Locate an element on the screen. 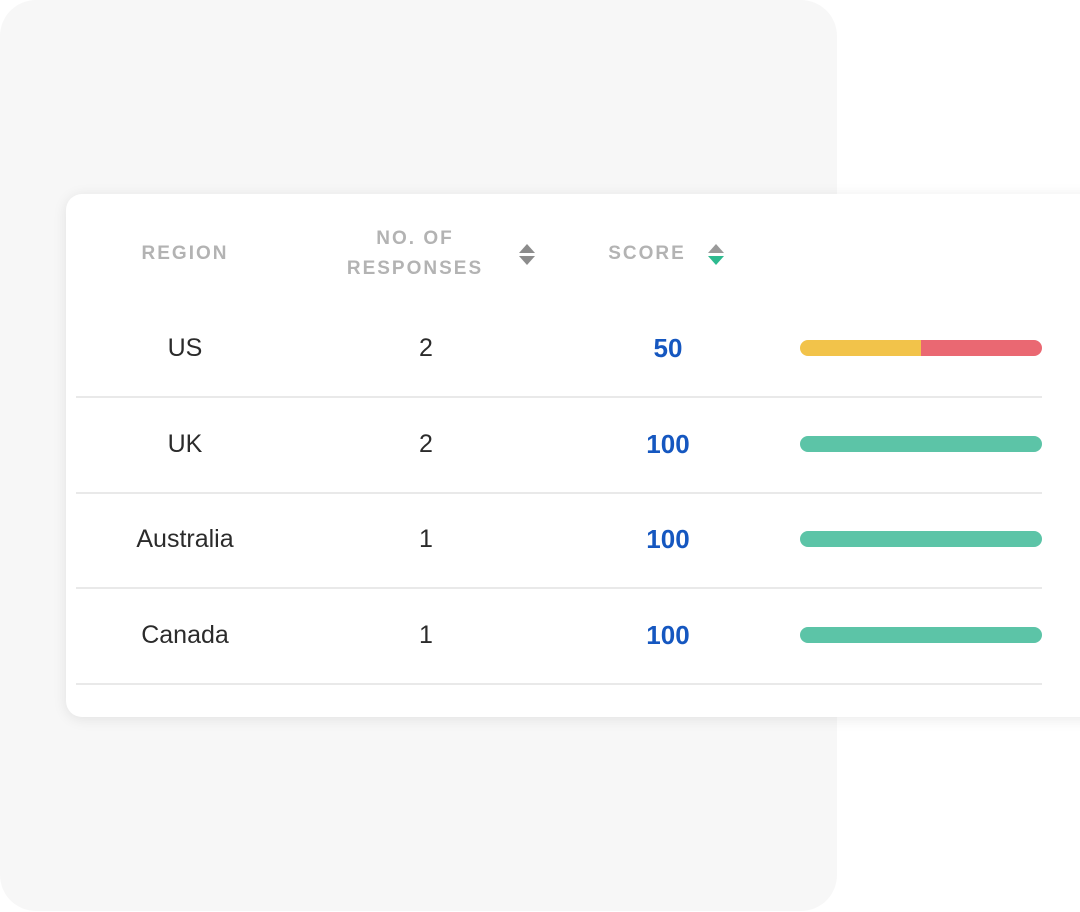 This screenshot has width=1080, height=912. column-header-responses: NO. OF RESPONSES is located at coordinates (441, 254).